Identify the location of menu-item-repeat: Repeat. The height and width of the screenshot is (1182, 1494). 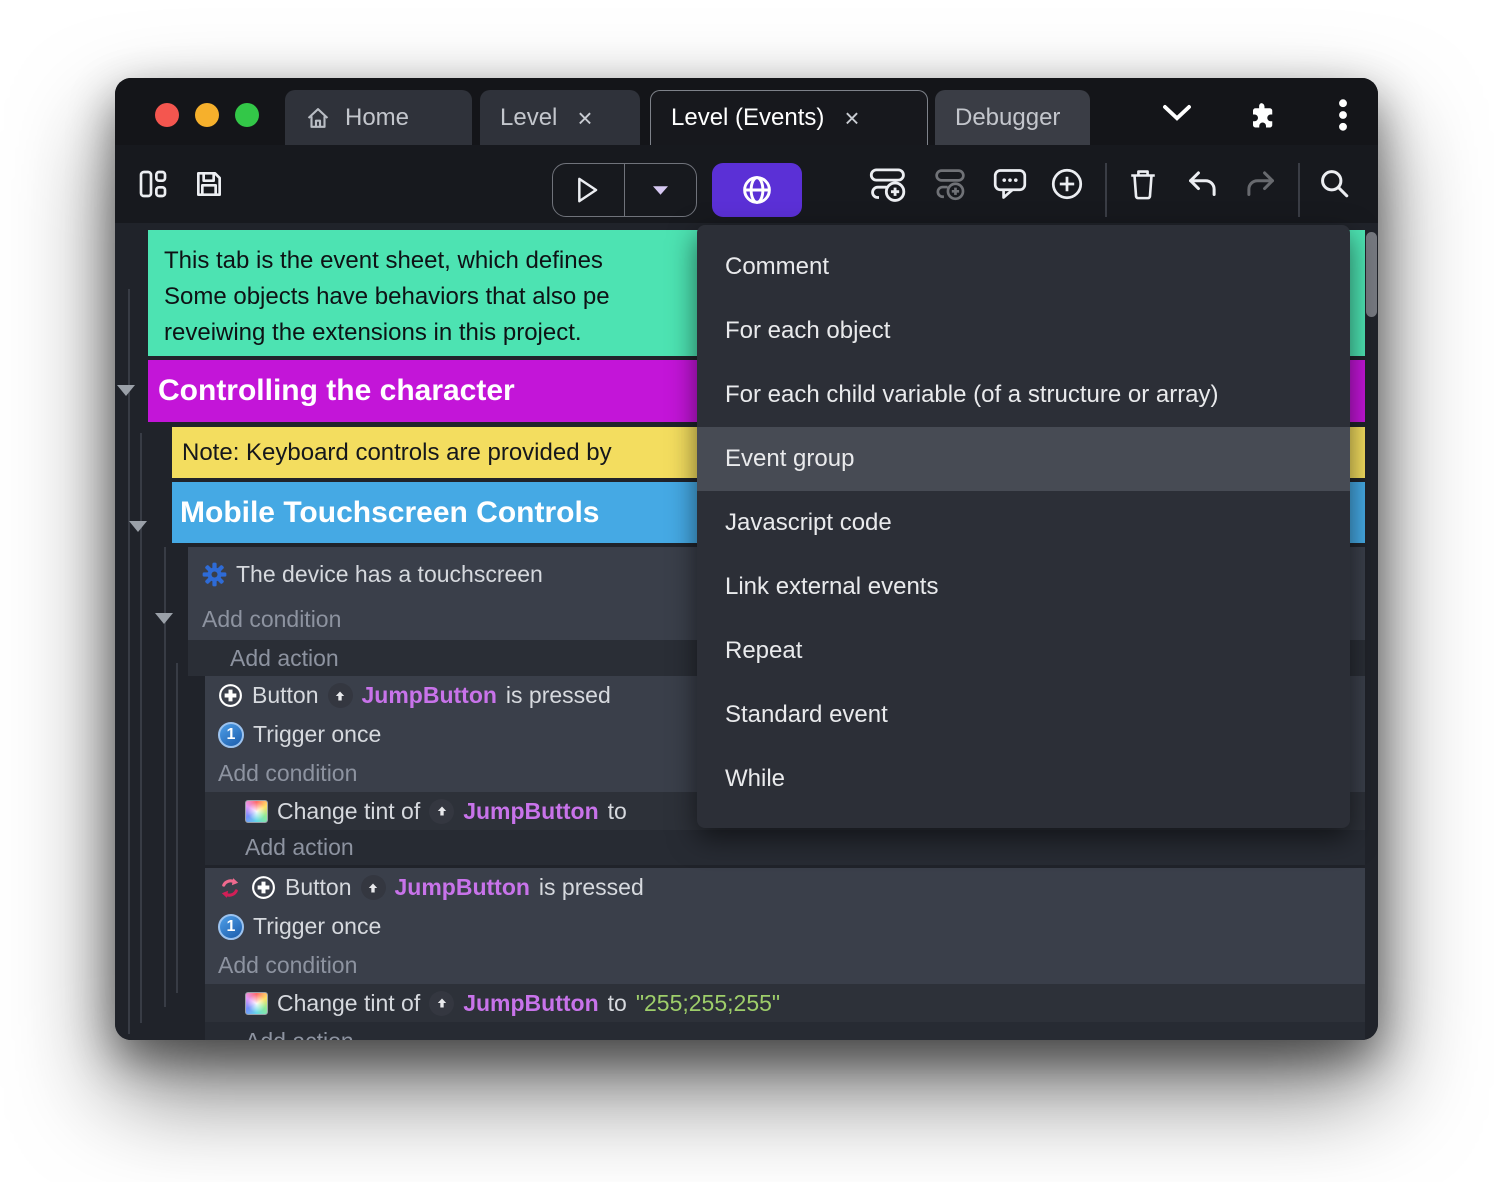
(1023, 651).